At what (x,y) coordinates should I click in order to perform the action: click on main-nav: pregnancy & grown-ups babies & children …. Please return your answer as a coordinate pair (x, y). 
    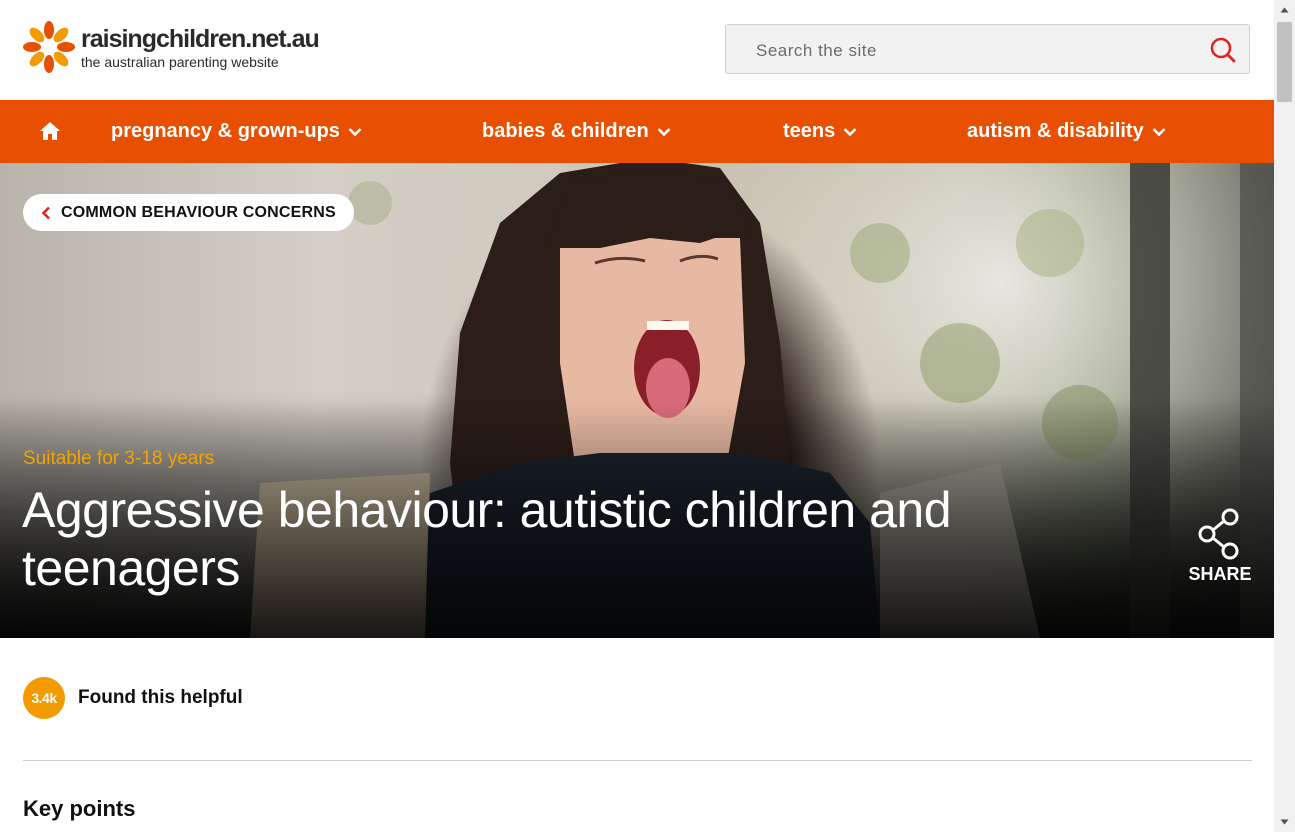
    Looking at the image, I should click on (637, 131).